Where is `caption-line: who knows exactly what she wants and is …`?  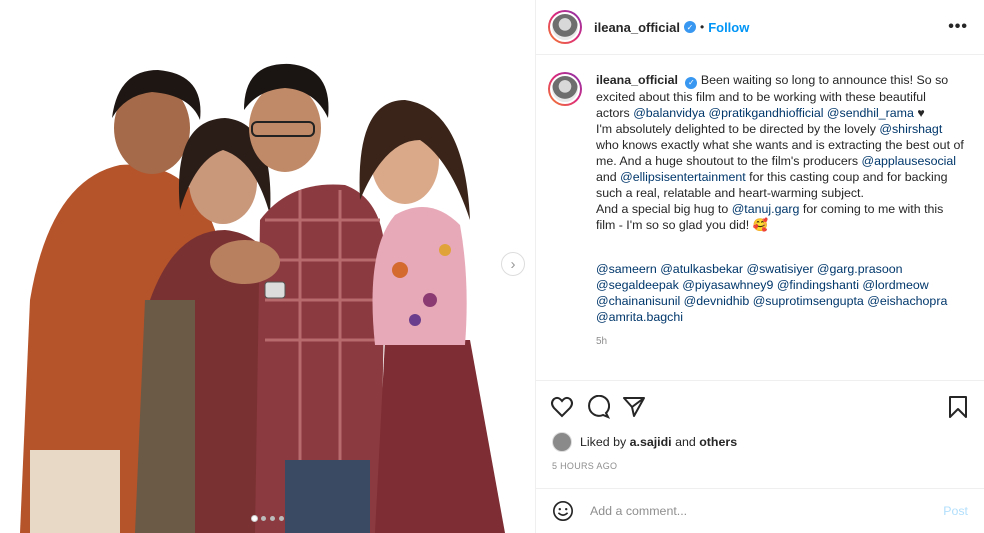 caption-line: who knows exactly what she wants and is … is located at coordinates (780, 145).